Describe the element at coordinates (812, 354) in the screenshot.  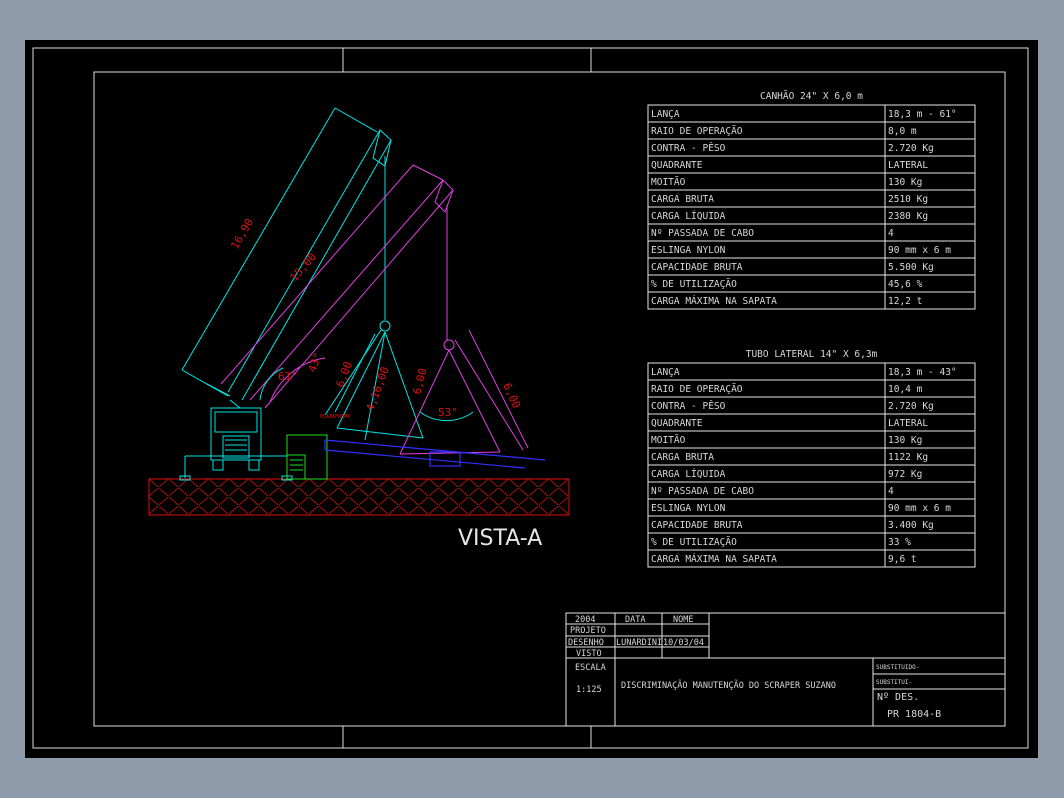
I see `table-title: TUBO LATERAL 14" X 6,3m` at that location.